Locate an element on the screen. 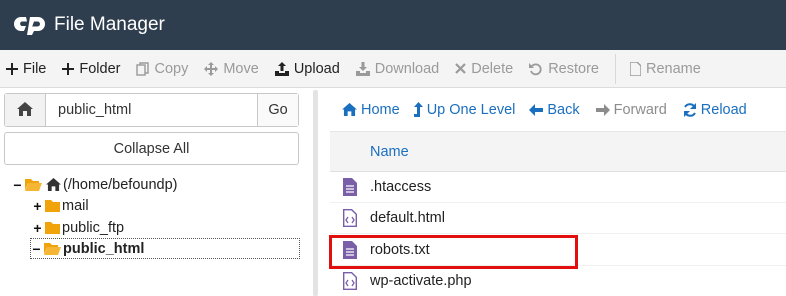 The width and height of the screenshot is (786, 296). upload-button: Upload is located at coordinates (307, 69).